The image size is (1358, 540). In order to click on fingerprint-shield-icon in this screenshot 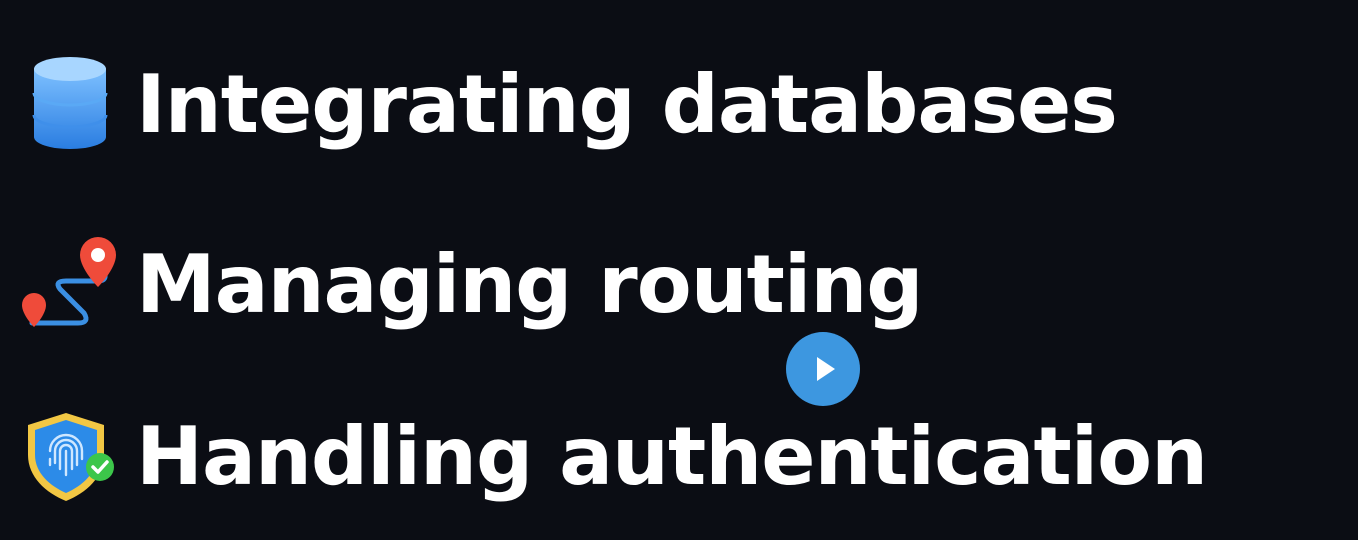, I will do `click(70, 455)`.